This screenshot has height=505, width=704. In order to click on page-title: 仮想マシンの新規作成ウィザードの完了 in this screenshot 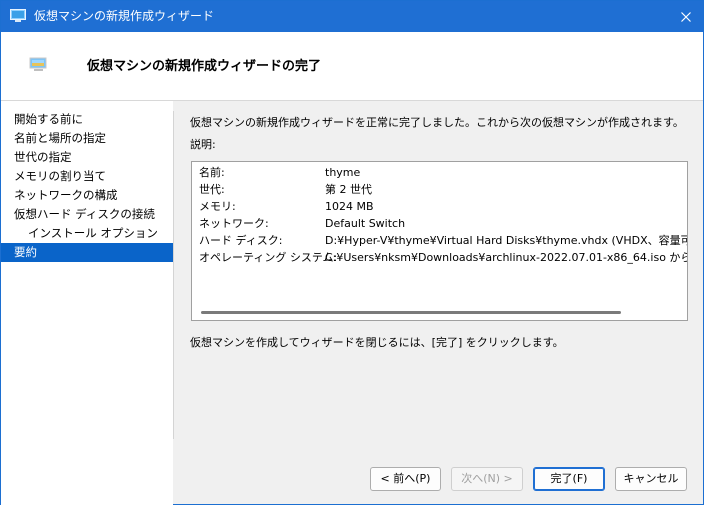, I will do `click(204, 66)`.